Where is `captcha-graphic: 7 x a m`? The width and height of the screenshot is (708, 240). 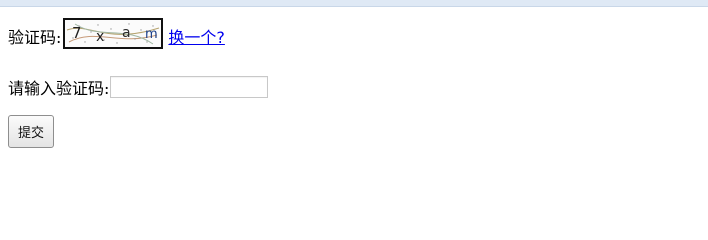 captcha-graphic: 7 x a m is located at coordinates (113, 34).